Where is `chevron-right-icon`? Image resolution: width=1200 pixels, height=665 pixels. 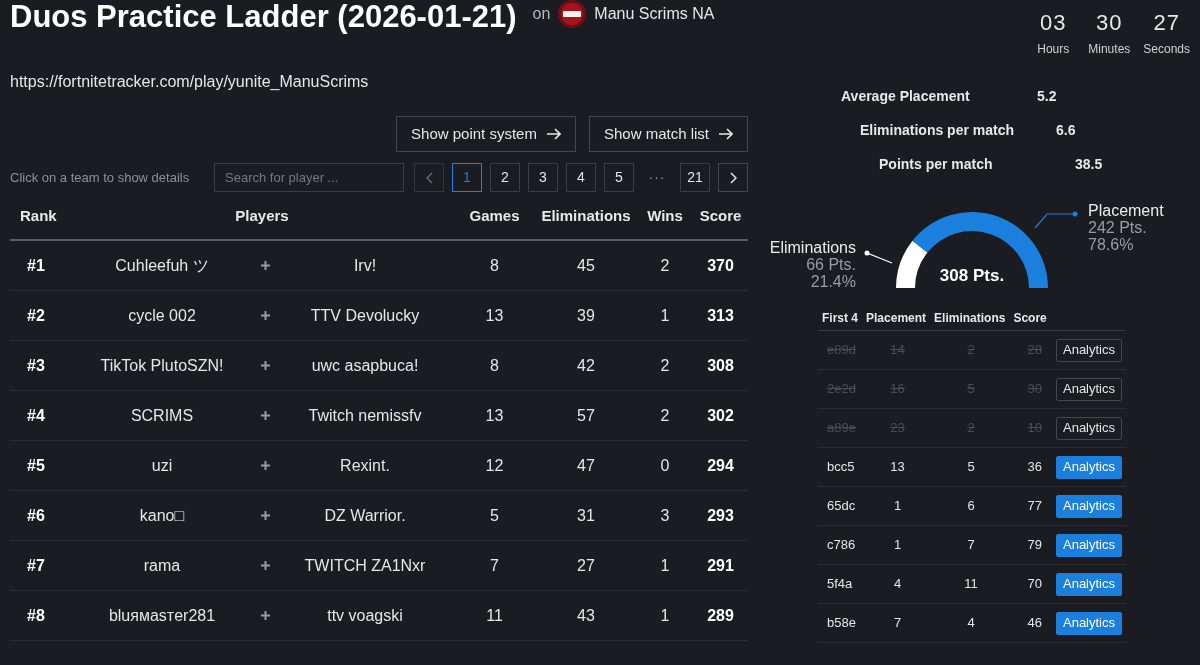
chevron-right-icon is located at coordinates (733, 177).